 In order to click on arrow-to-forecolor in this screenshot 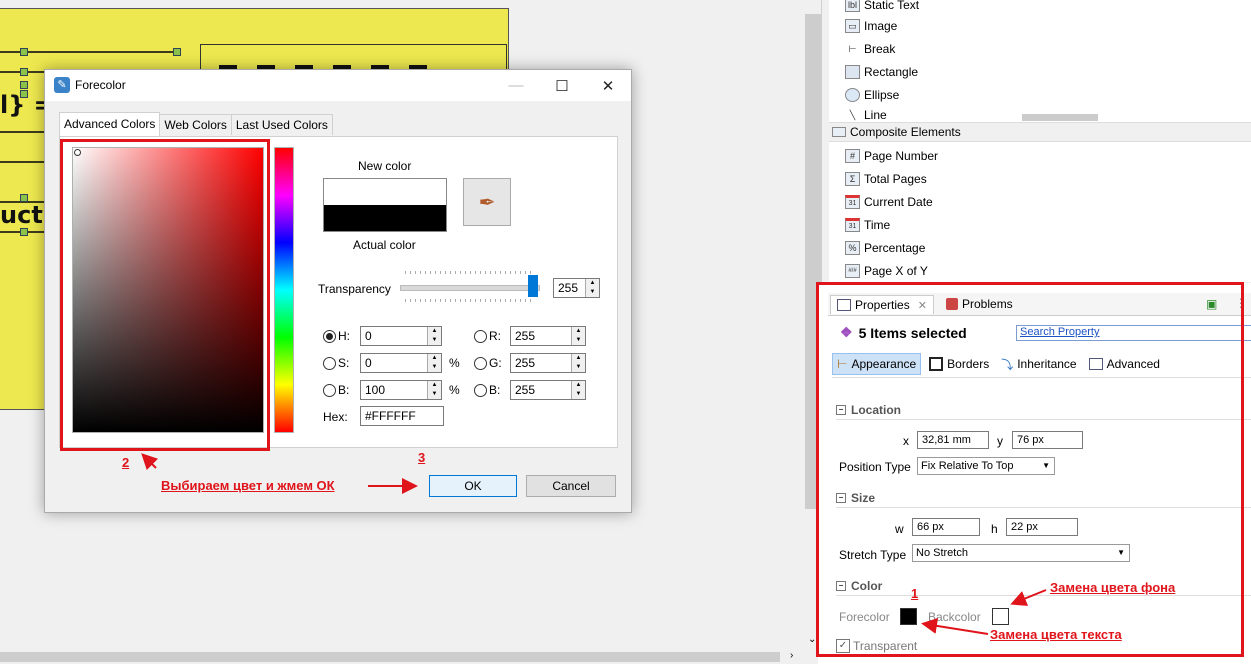, I will do `click(955, 626)`.